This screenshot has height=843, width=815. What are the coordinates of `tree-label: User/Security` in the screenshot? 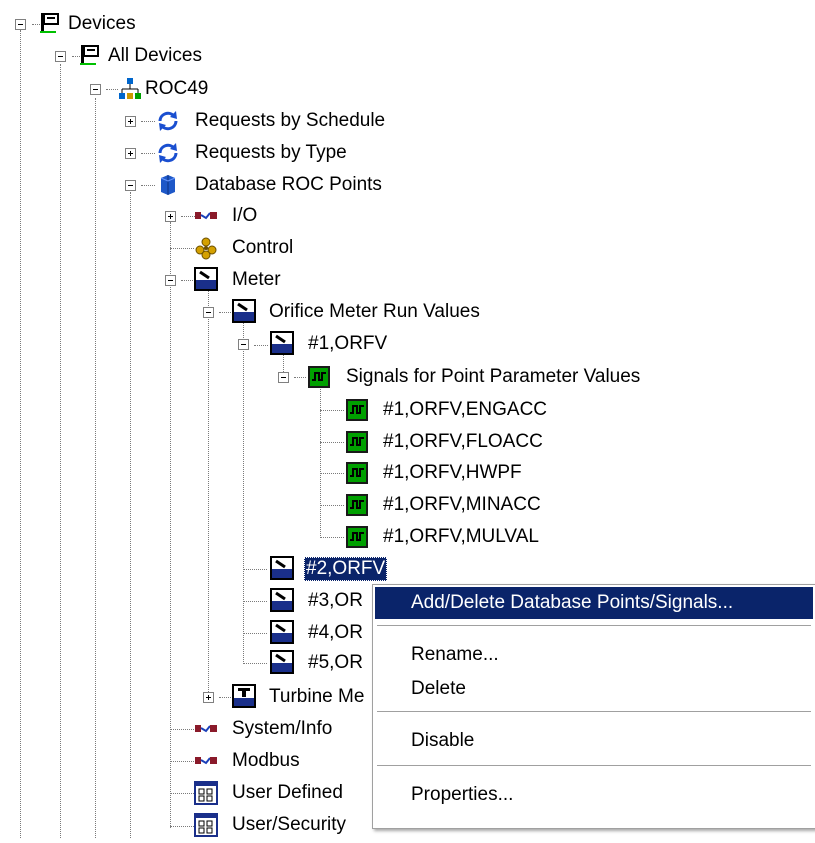 It's located at (289, 824).